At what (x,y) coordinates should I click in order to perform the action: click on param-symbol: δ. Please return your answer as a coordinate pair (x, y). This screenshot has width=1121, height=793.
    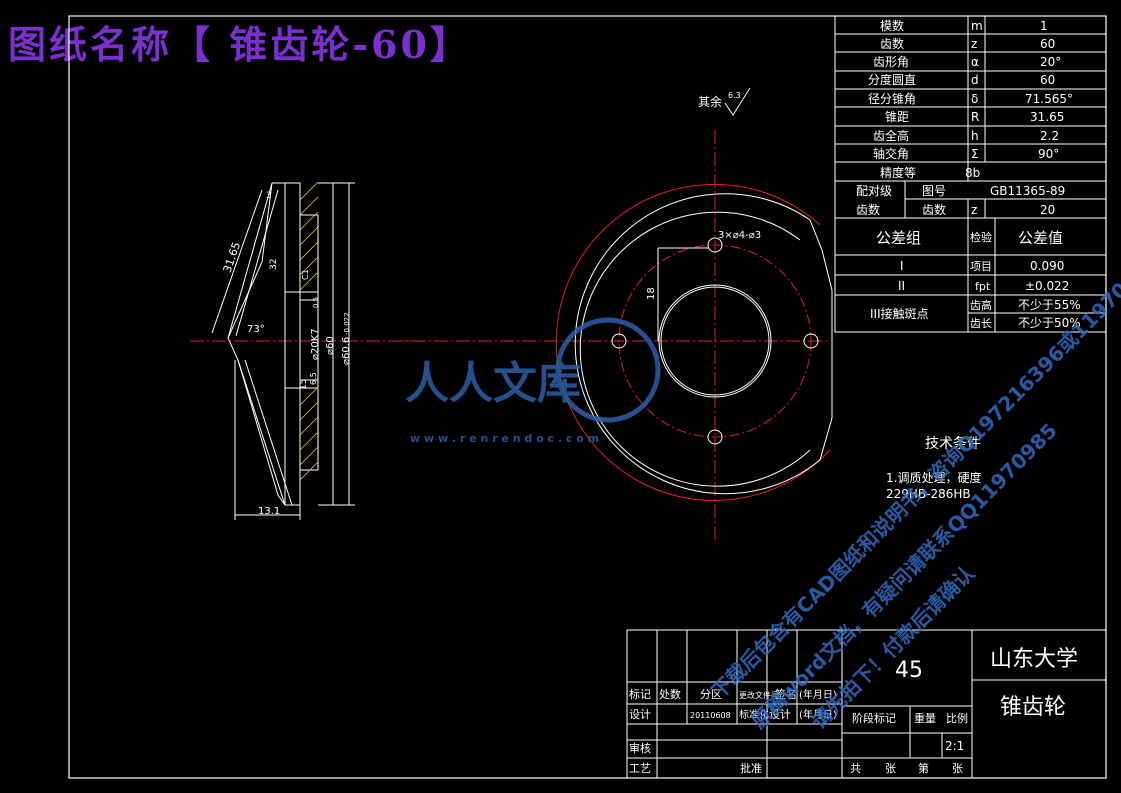
    Looking at the image, I should click on (974, 99).